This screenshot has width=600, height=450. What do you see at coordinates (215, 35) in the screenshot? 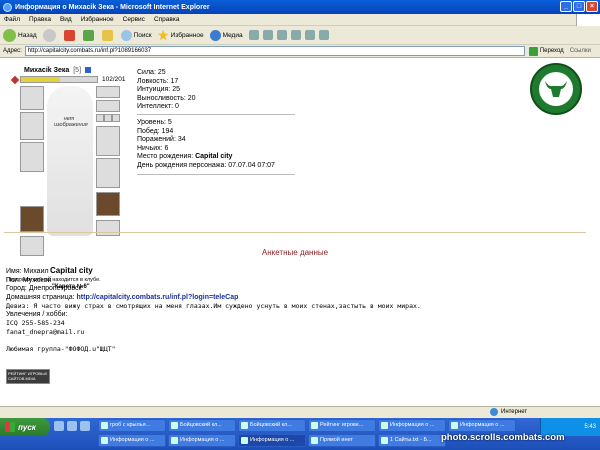
I see `media-icon` at bounding box center [215, 35].